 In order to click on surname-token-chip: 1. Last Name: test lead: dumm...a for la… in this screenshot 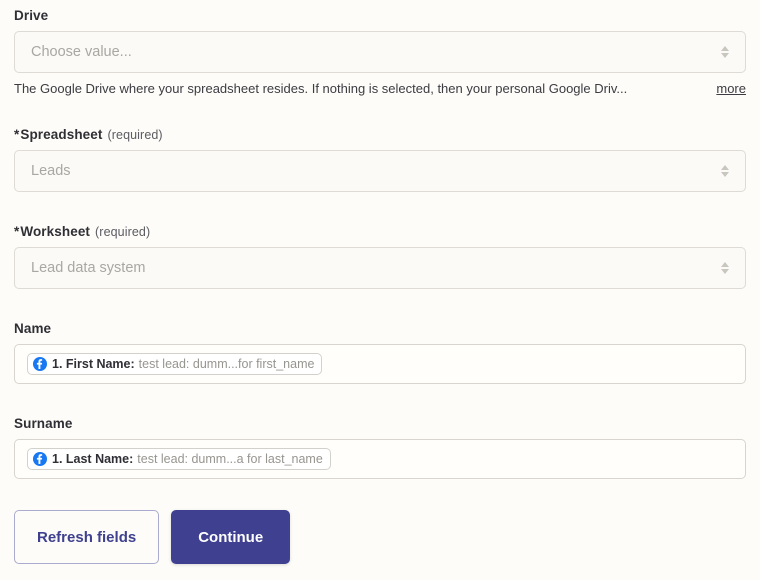, I will do `click(179, 459)`.